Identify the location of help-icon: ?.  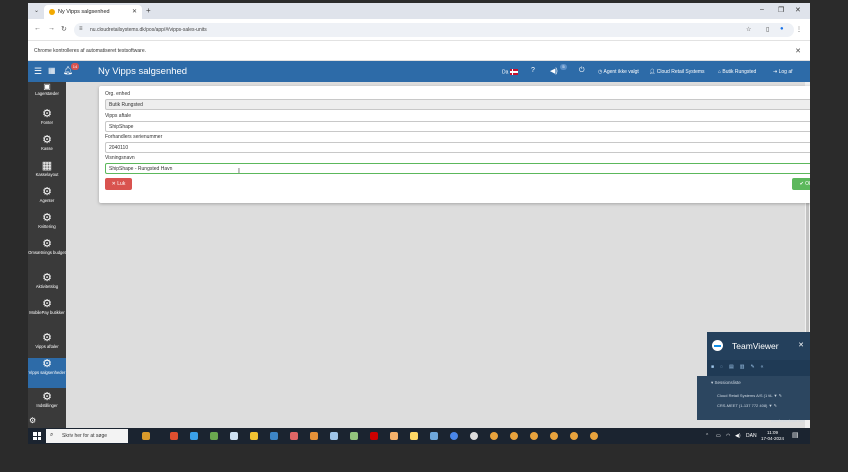
(533, 70).